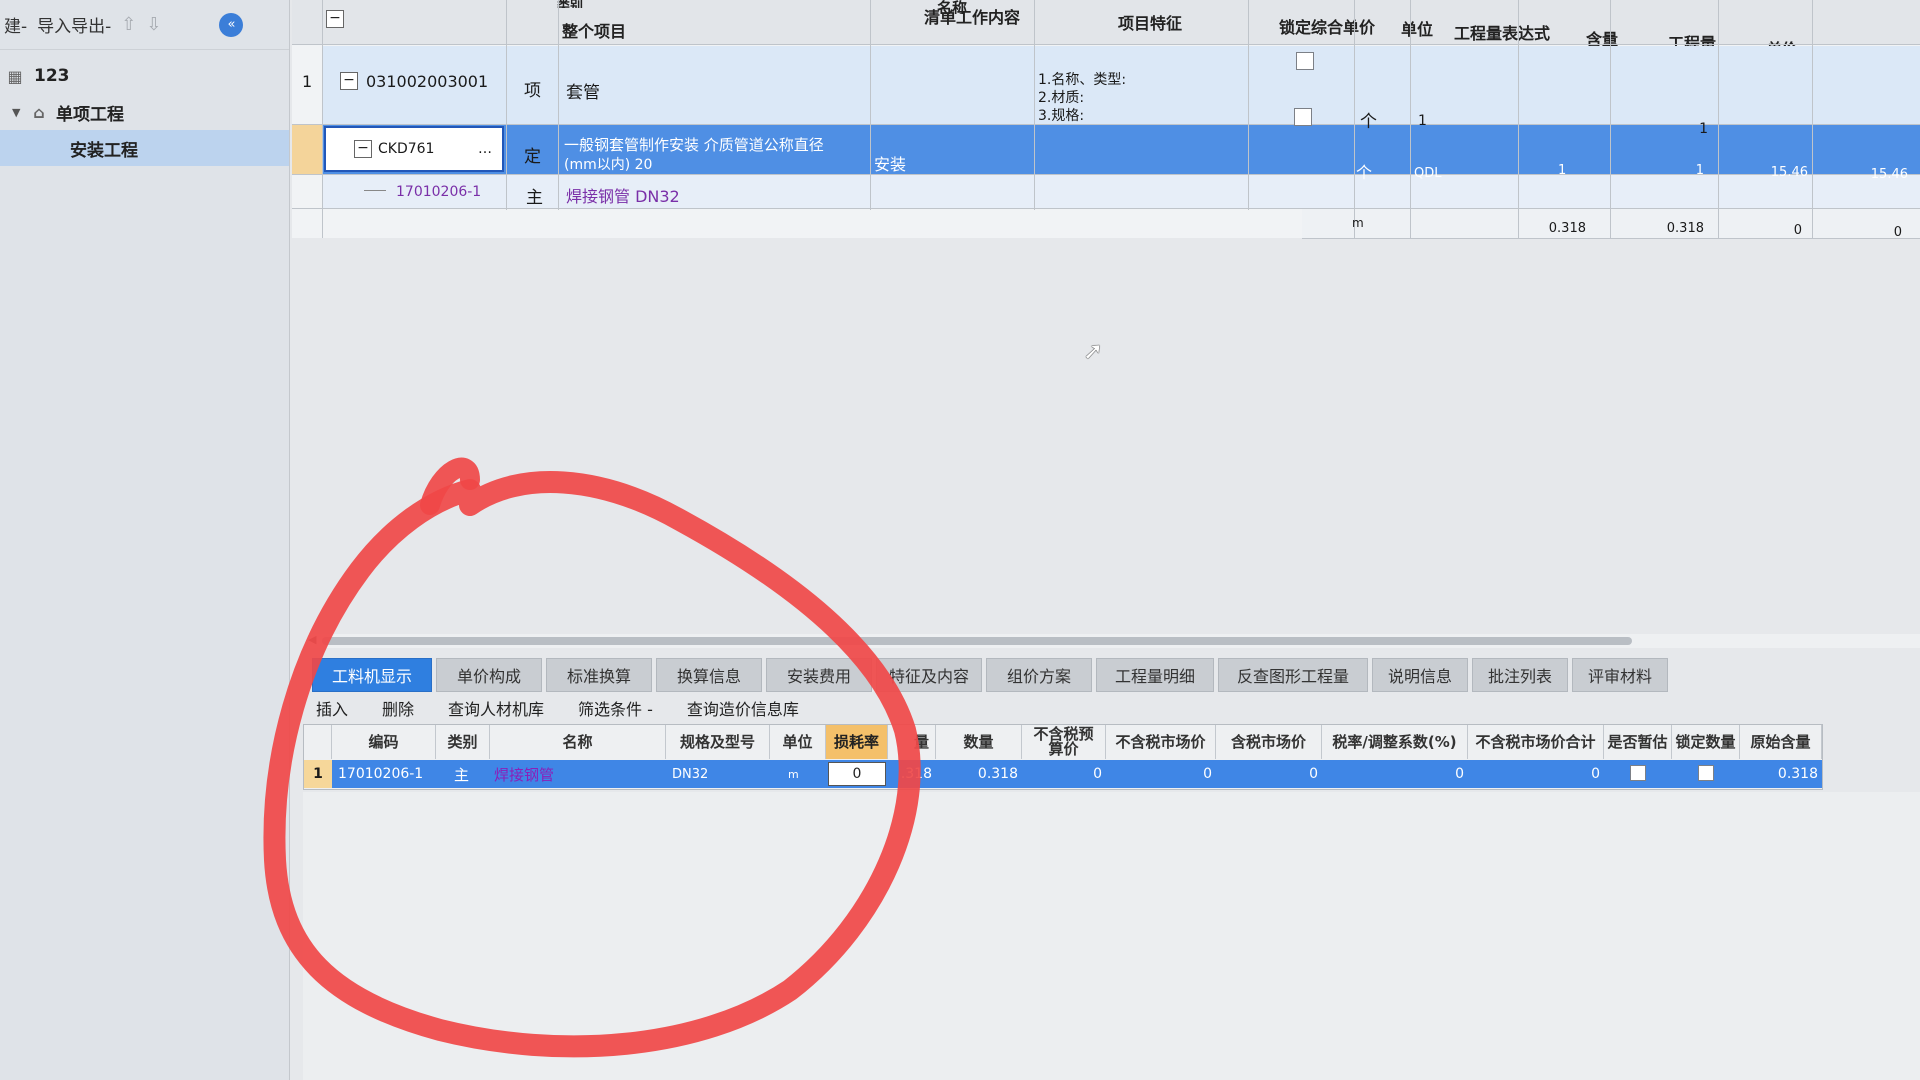 This screenshot has width=1920, height=1080. I want to click on horizontal-scrollbar: ◀, so click(1114, 640).